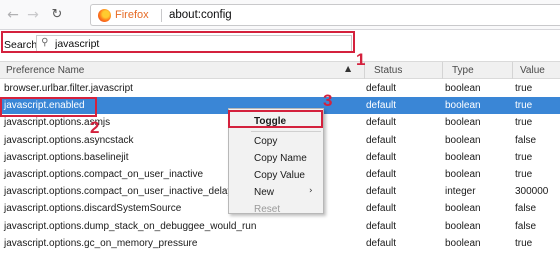 The height and width of the screenshot is (256, 560). I want to click on column-header-type: Type, so click(463, 70).